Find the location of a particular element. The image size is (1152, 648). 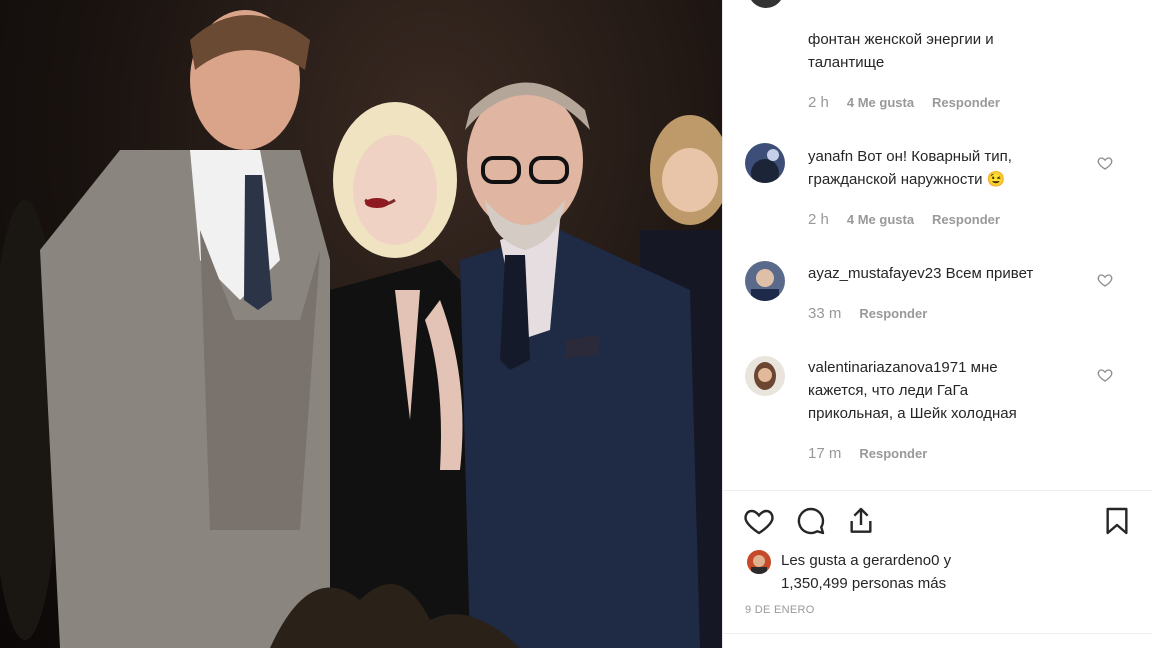

comment-line: фонтан женской энергии и is located at coordinates (901, 39).